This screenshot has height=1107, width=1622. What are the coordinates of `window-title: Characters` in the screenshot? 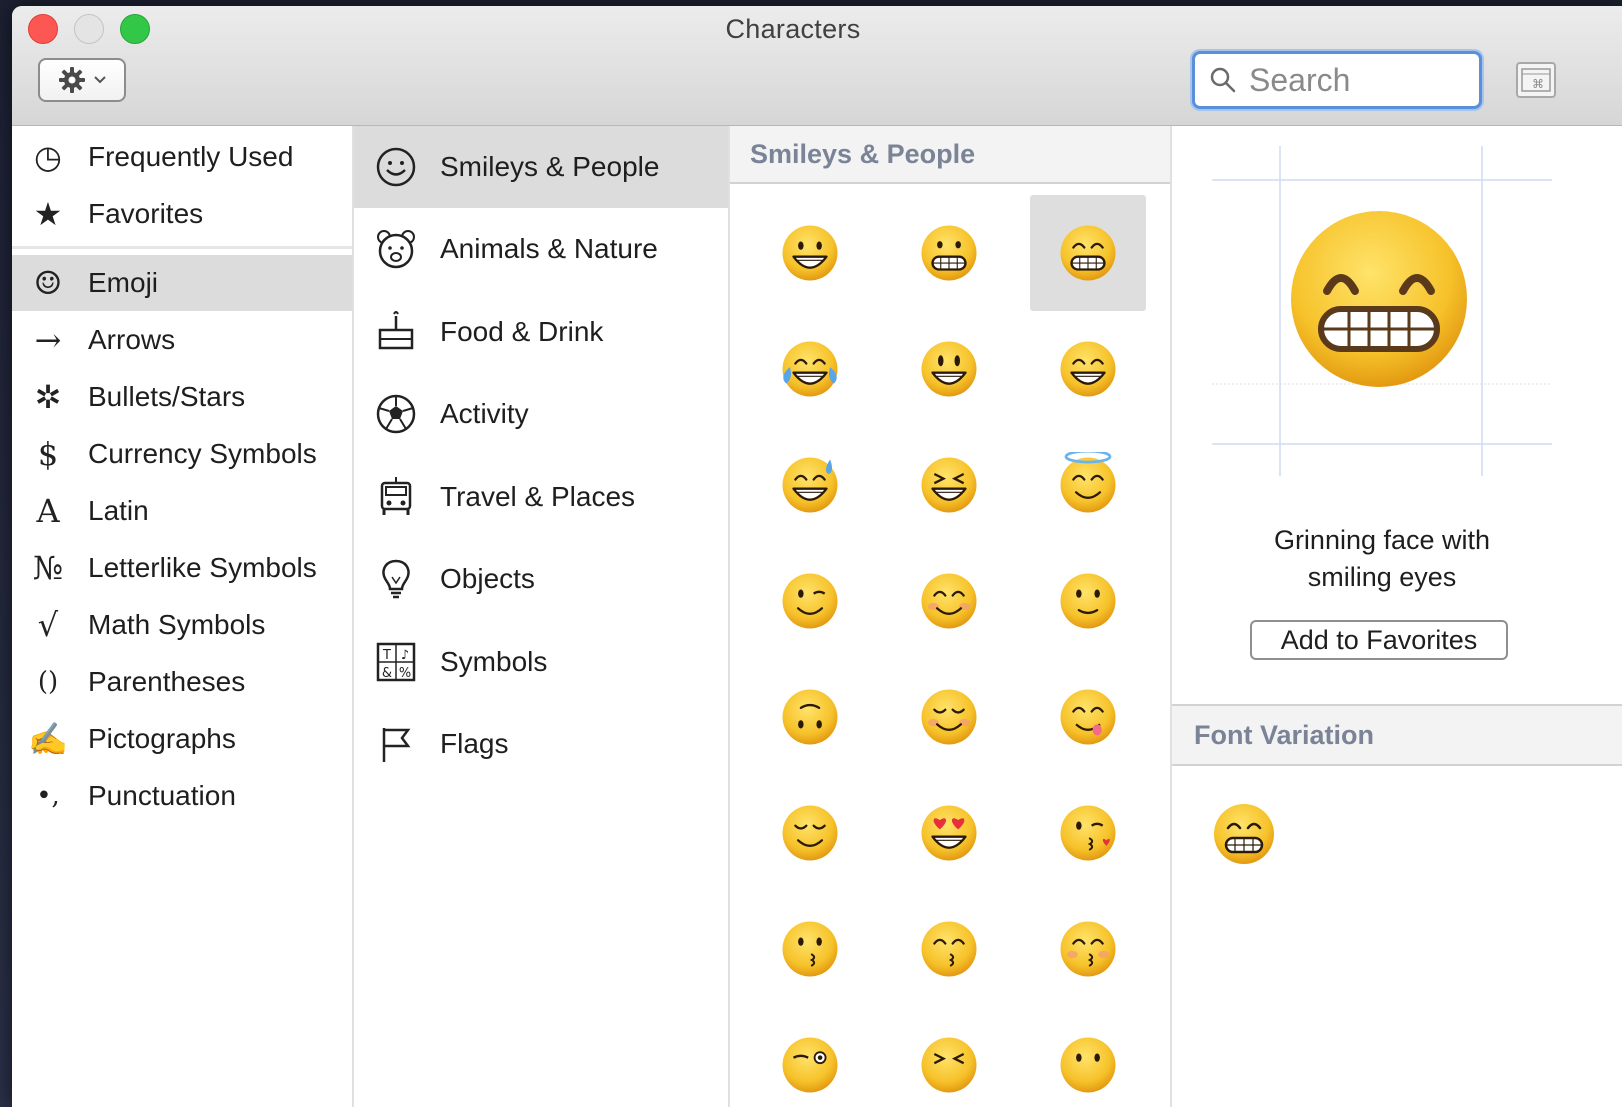 It's located at (793, 29).